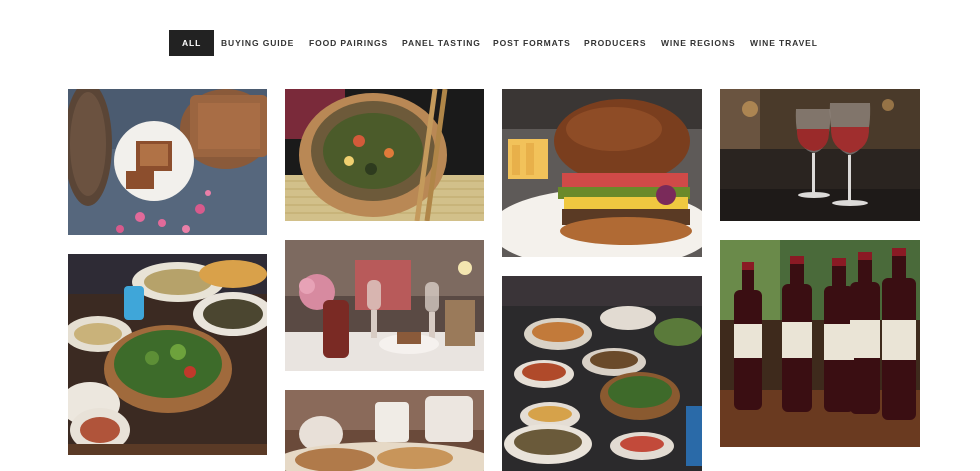  I want to click on photo-appetizers, so click(384, 430).